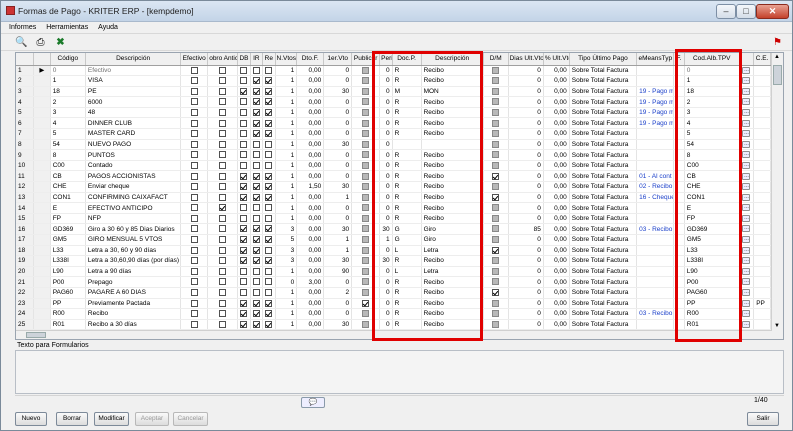 The width and height of the screenshot is (793, 431). Describe the element at coordinates (68, 155) in the screenshot. I see `cell-codigo: 8` at that location.